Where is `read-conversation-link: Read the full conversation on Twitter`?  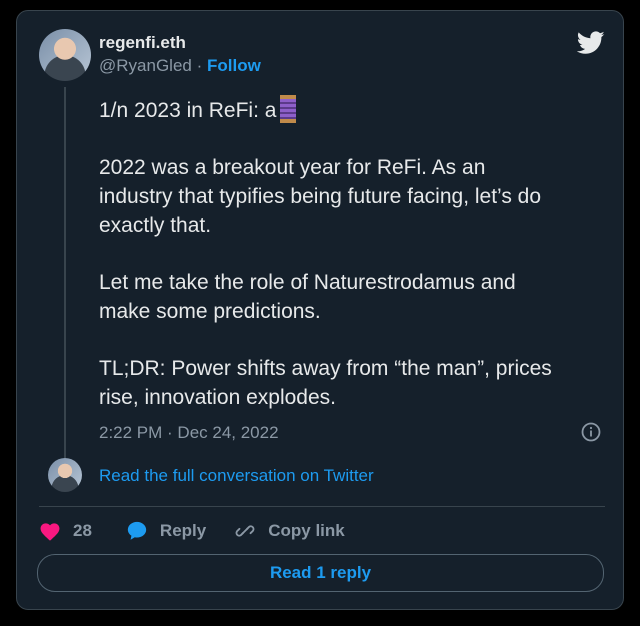 read-conversation-link: Read the full conversation on Twitter is located at coordinates (236, 476).